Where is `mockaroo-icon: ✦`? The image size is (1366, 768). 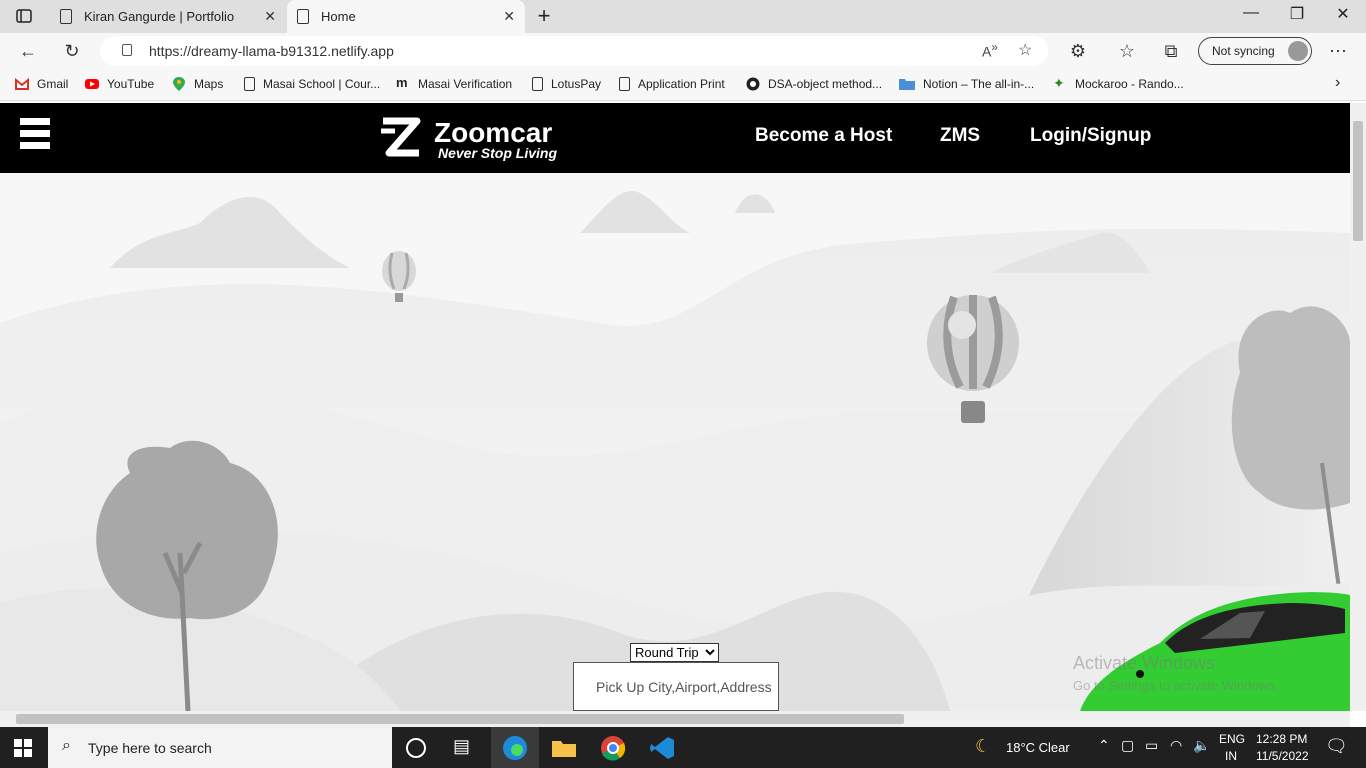
mockaroo-icon: ✦ is located at coordinates (1059, 83).